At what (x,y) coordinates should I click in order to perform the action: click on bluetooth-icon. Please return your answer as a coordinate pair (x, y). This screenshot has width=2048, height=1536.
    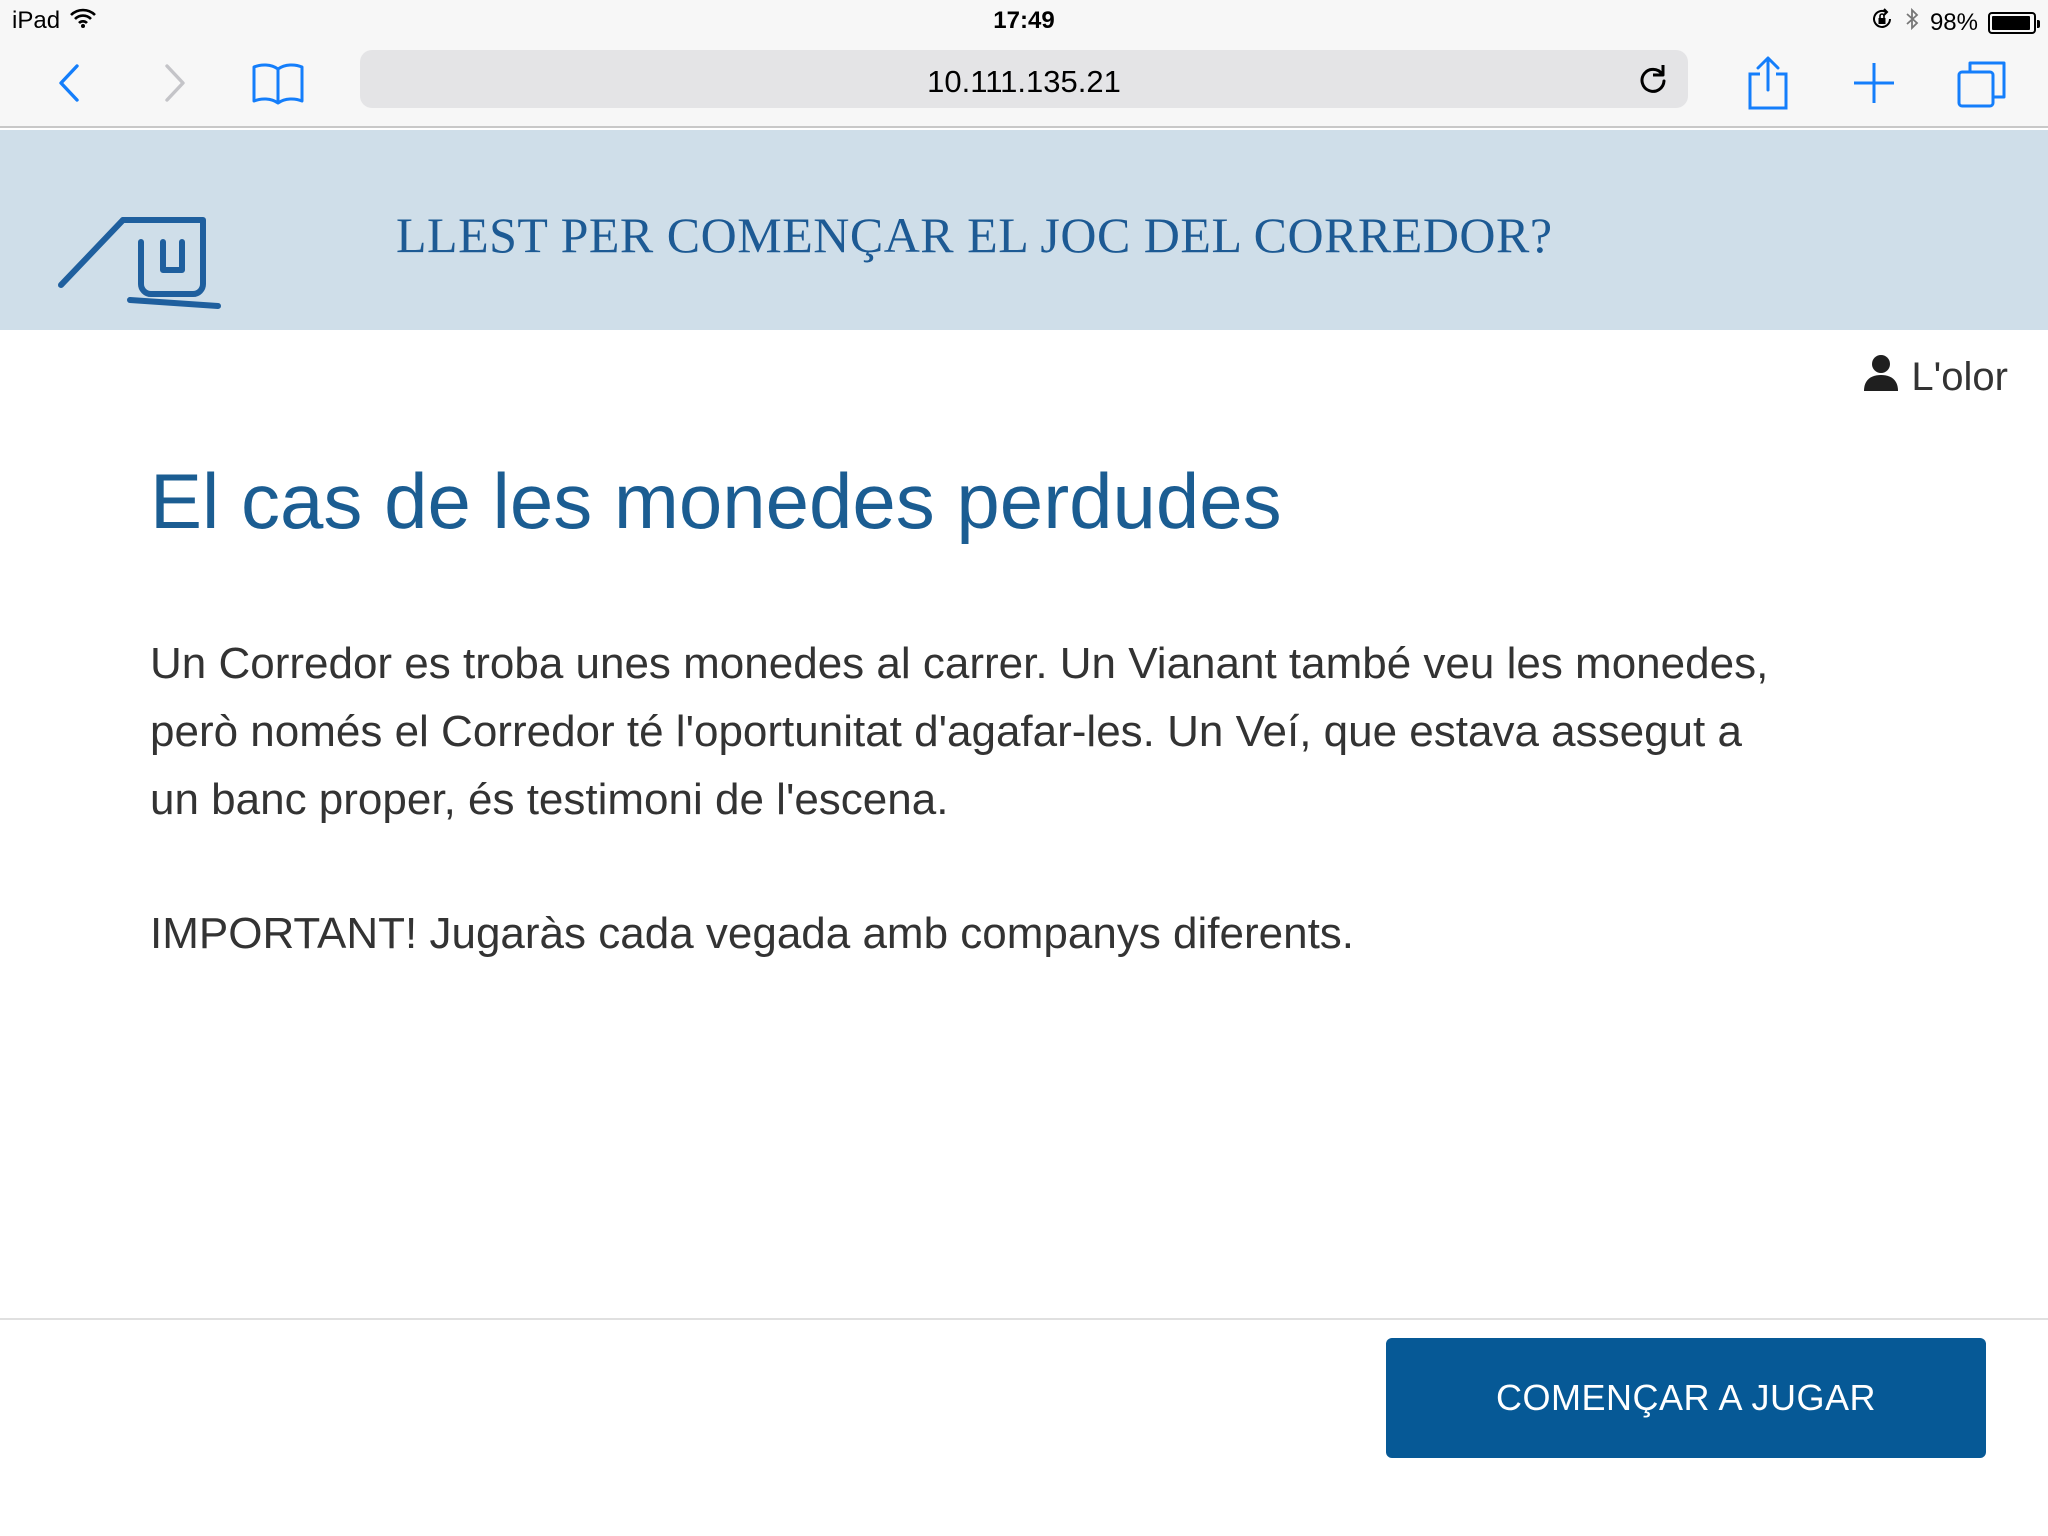
    Looking at the image, I should click on (1912, 22).